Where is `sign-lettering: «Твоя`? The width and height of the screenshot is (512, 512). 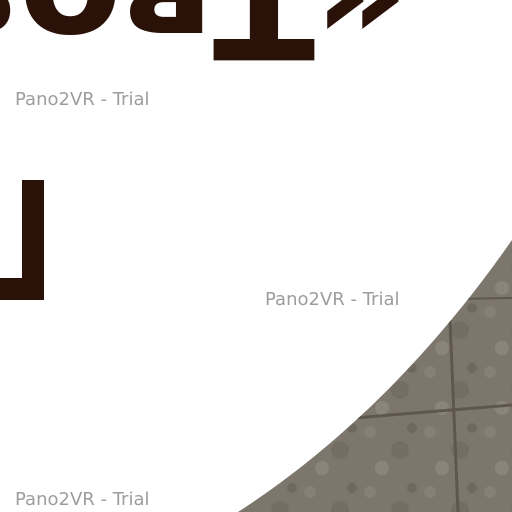
sign-lettering: «Твоя is located at coordinates (205, 44).